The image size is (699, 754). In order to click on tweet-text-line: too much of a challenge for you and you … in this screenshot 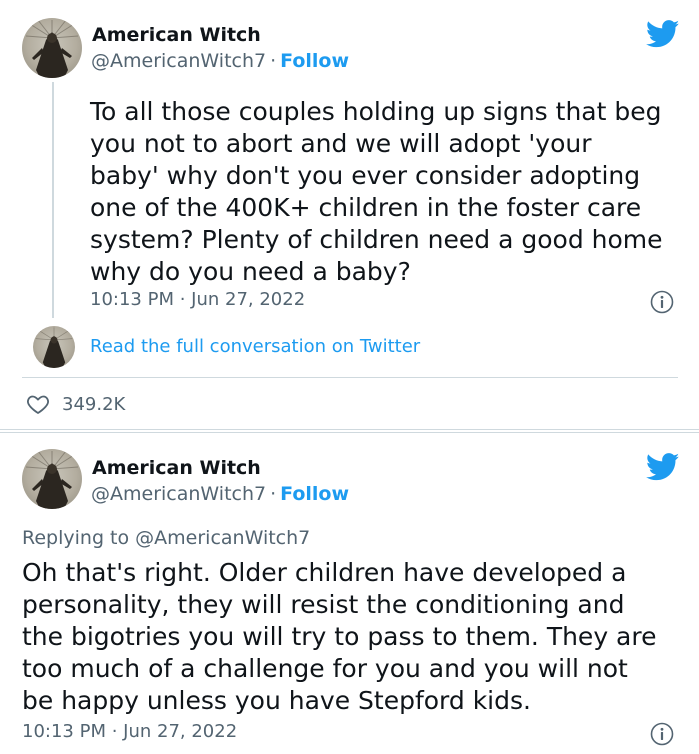, I will do `click(325, 668)`.